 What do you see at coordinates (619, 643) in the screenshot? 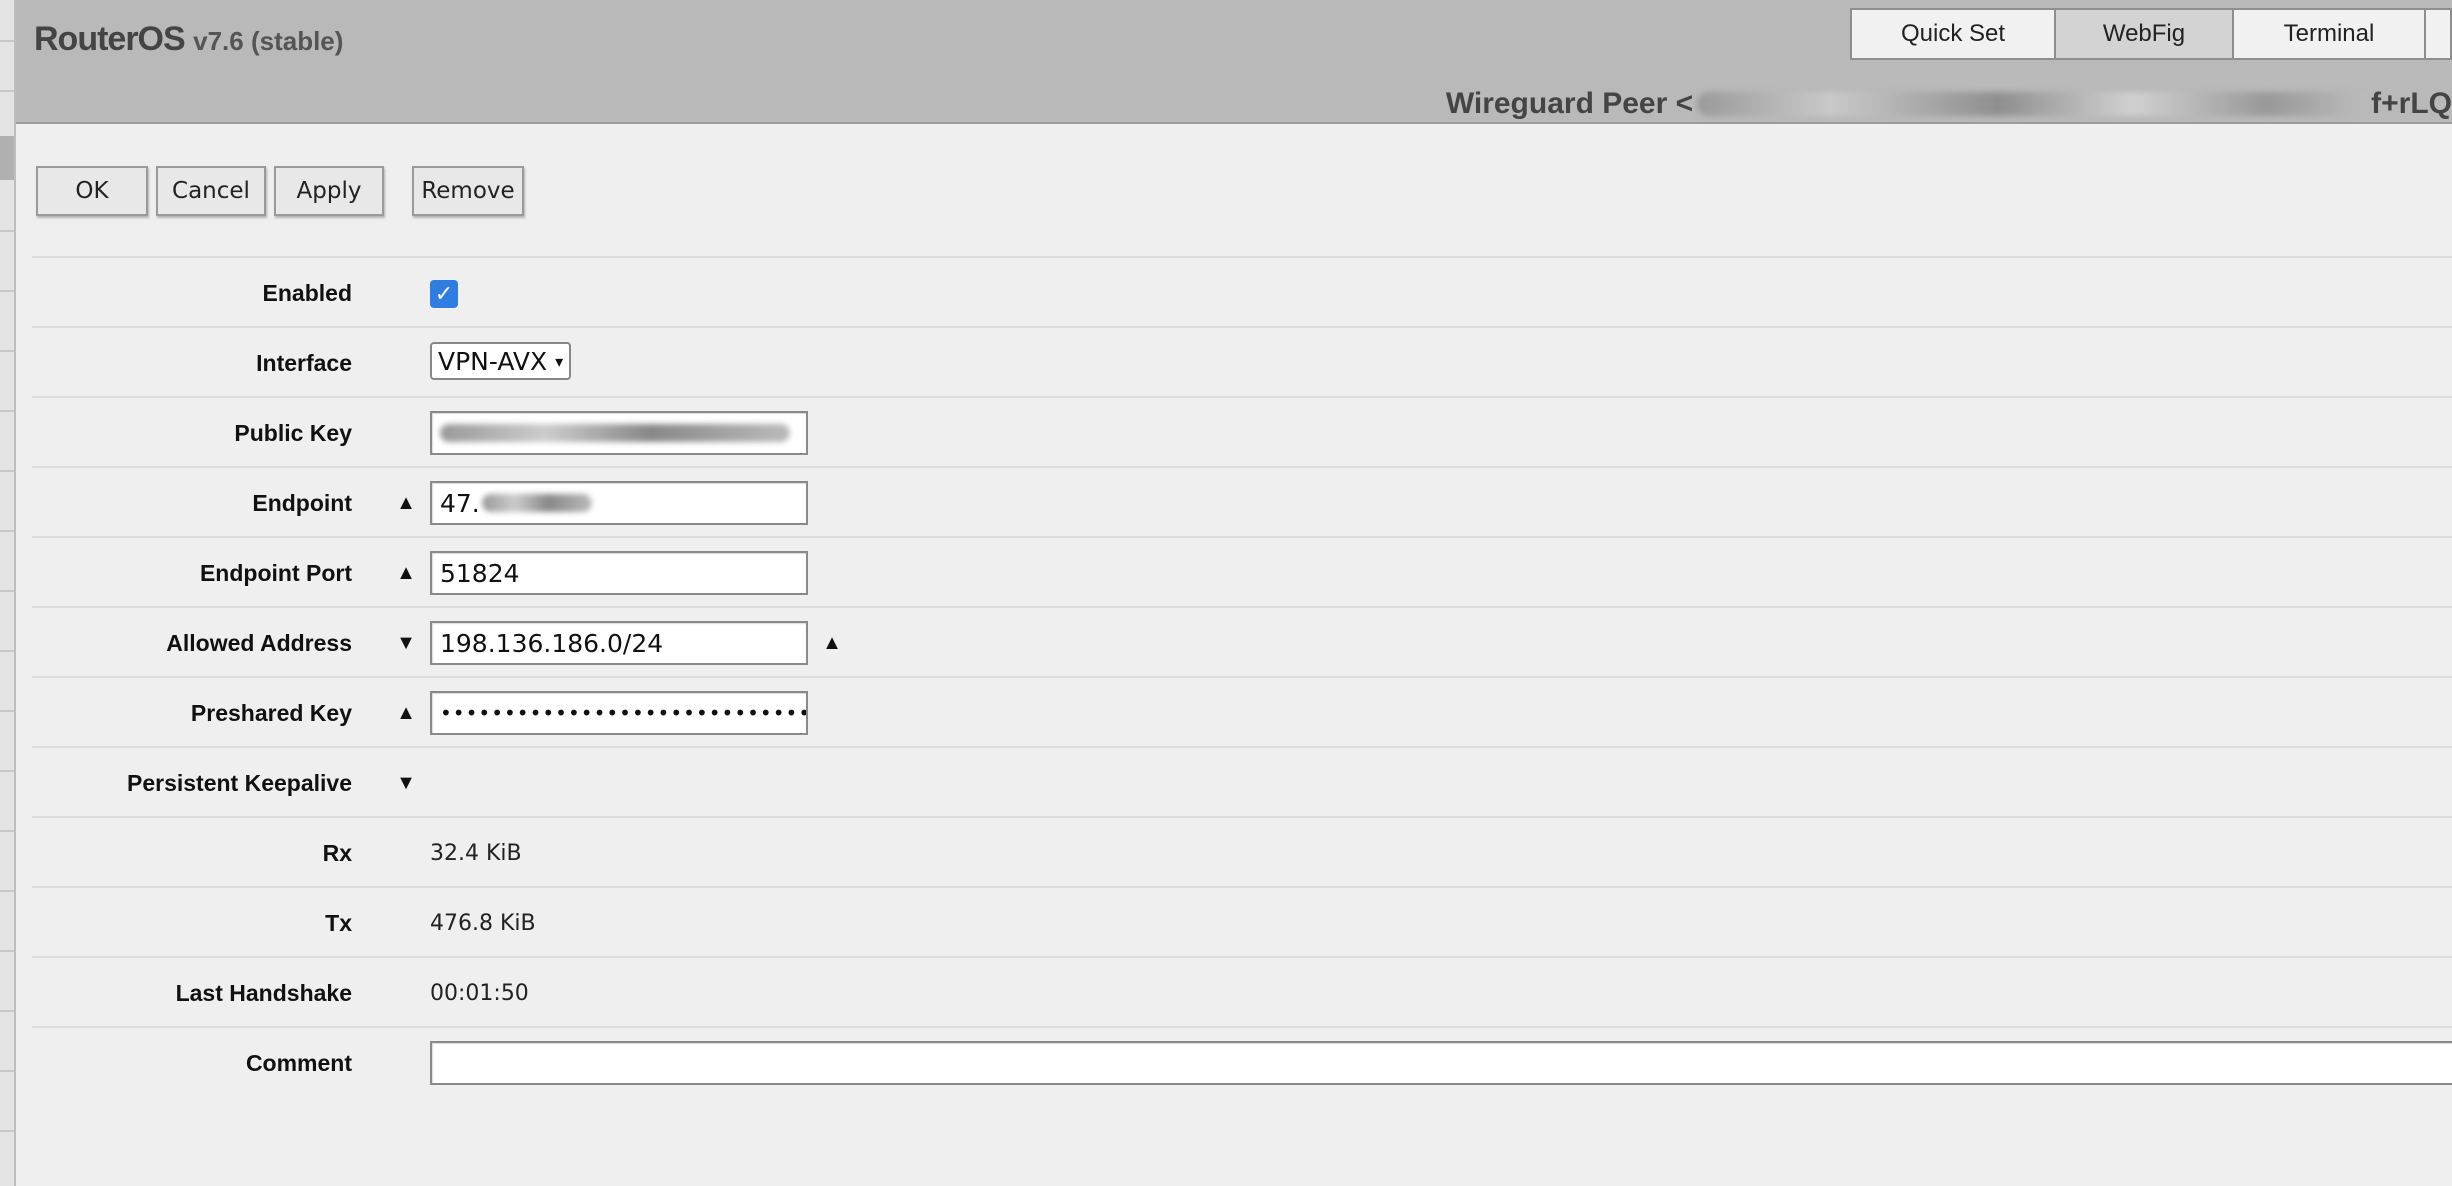
I see `allowed-address-input: 198.136.186.0/24` at bounding box center [619, 643].